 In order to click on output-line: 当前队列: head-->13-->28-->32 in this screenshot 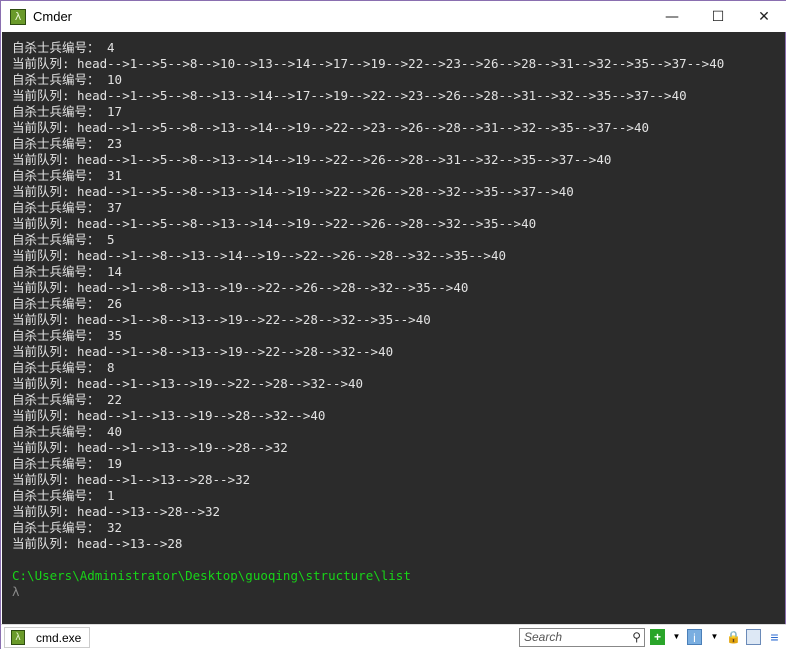, I will do `click(116, 511)`.